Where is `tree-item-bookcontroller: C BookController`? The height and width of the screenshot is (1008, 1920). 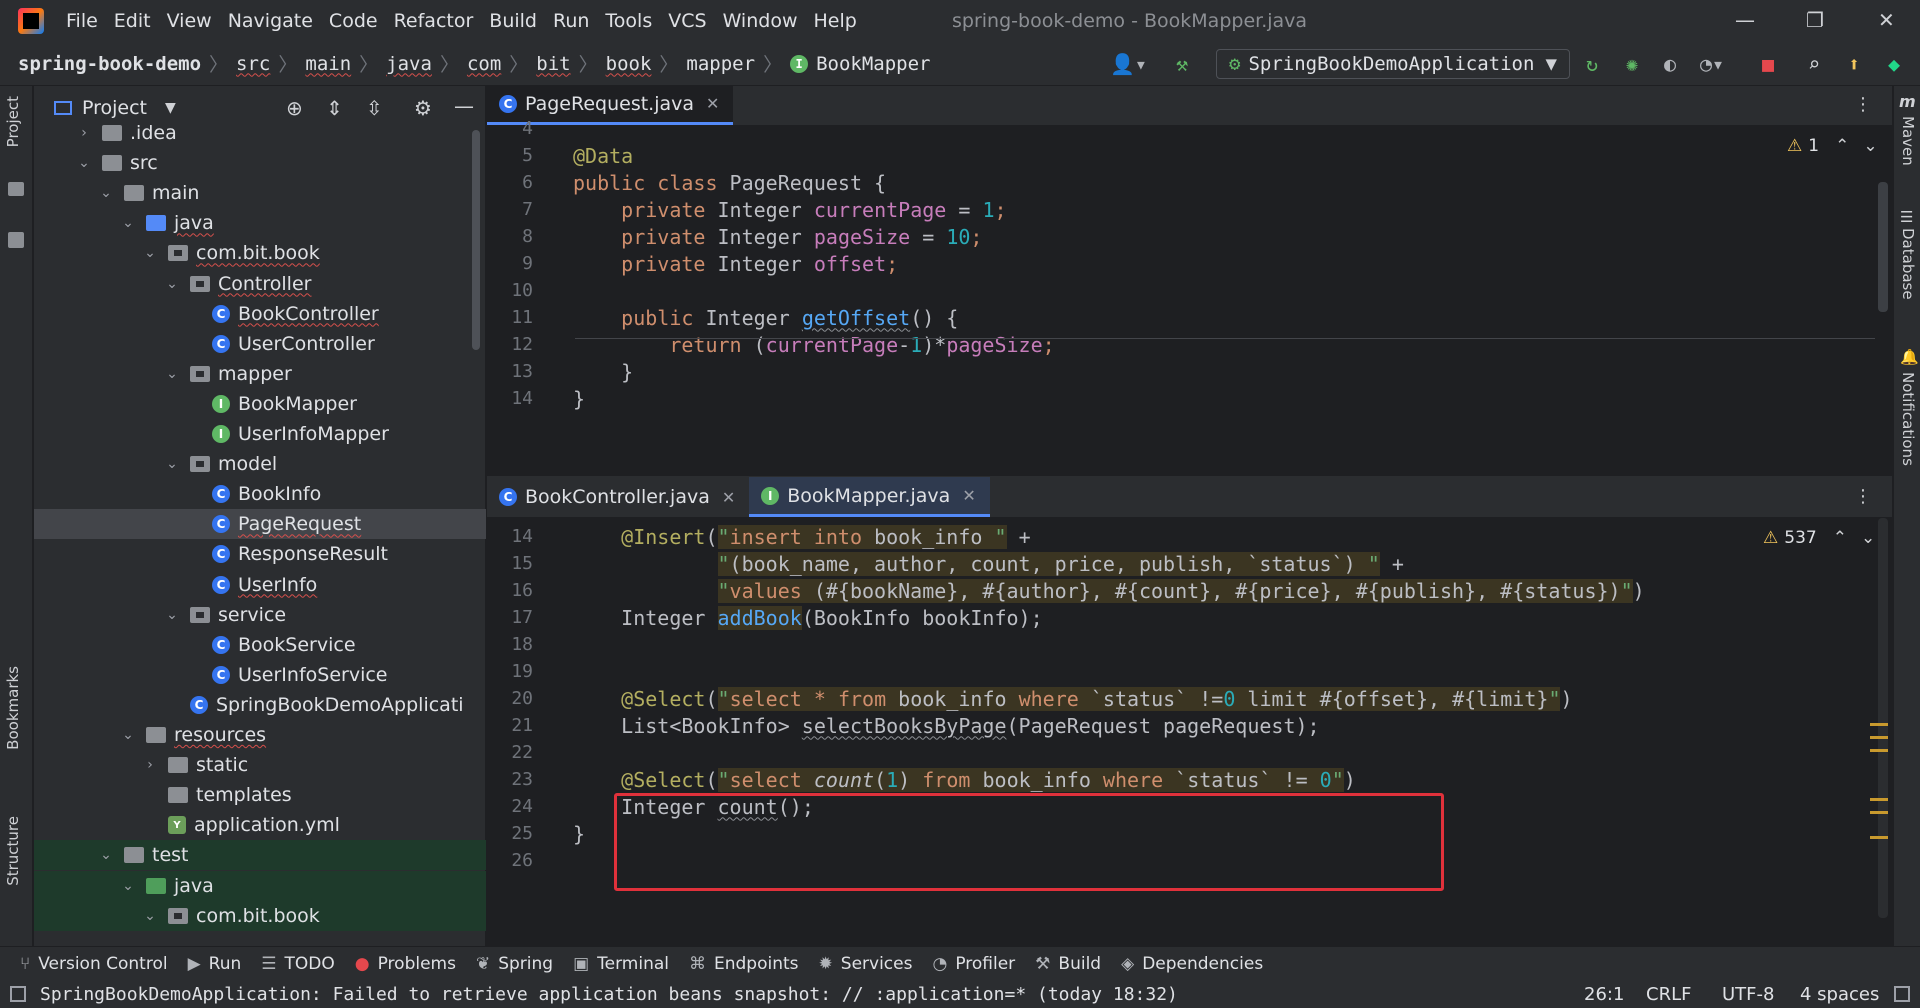 tree-item-bookcontroller: C BookController is located at coordinates (260, 314).